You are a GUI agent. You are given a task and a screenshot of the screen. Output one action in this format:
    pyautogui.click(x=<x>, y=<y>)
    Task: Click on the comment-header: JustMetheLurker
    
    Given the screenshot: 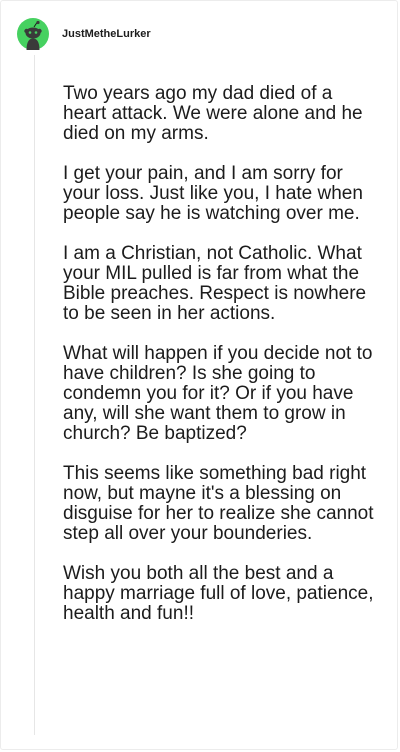 What is the action you would take?
    pyautogui.click(x=84, y=34)
    